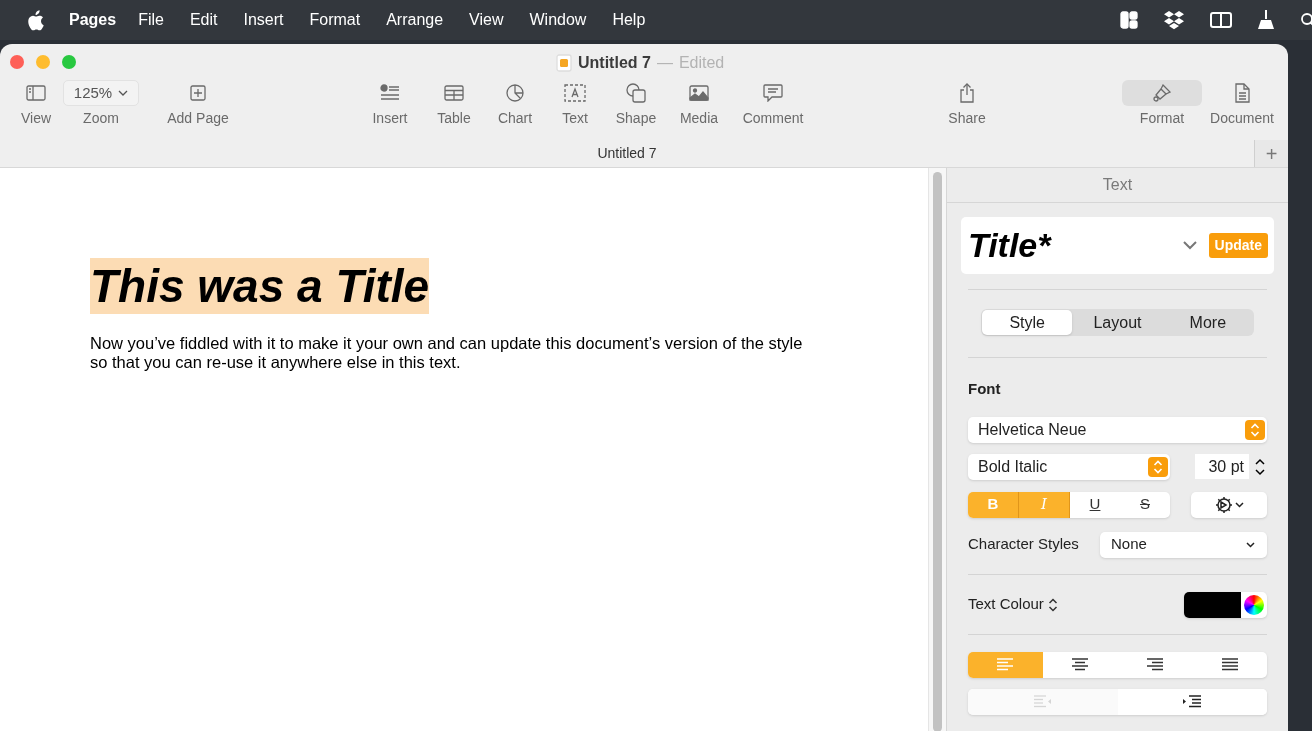  I want to click on indent-icon, so click(1192, 701).